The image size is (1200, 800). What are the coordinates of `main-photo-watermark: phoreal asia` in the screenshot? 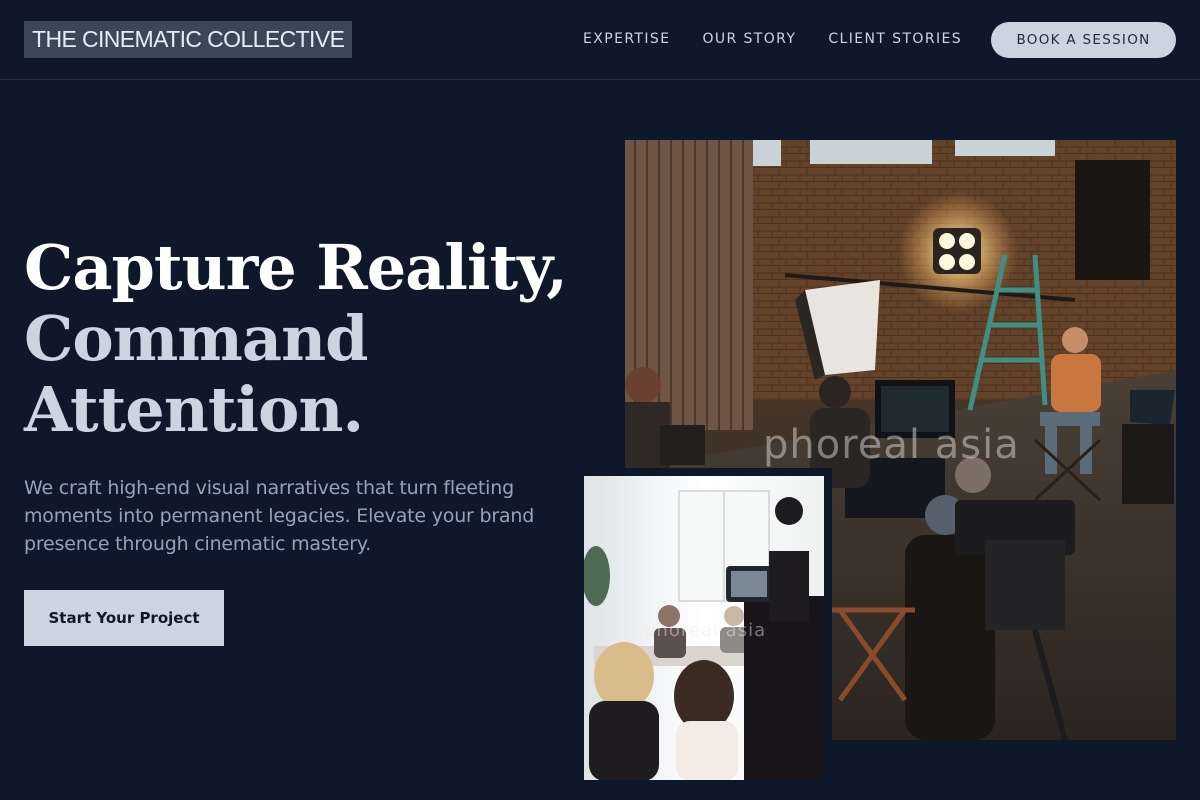 It's located at (891, 445).